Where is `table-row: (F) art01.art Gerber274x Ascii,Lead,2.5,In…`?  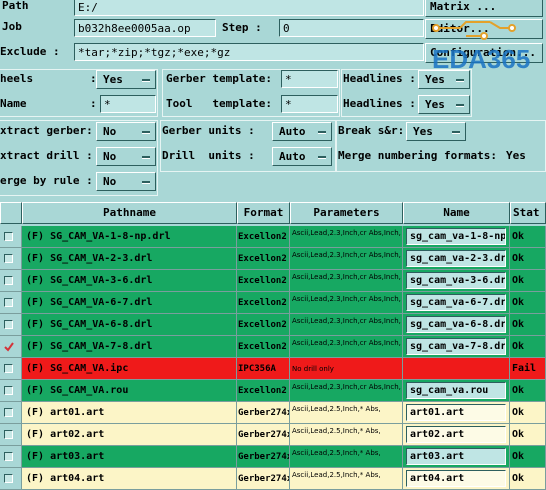 table-row: (F) art01.art Gerber274x Ascii,Lead,2.5,In… is located at coordinates (273, 413).